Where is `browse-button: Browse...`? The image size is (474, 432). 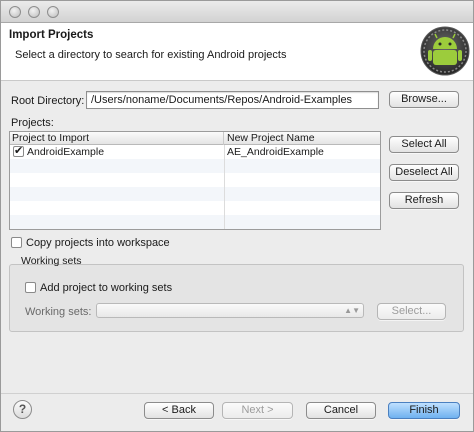
browse-button: Browse... is located at coordinates (424, 99).